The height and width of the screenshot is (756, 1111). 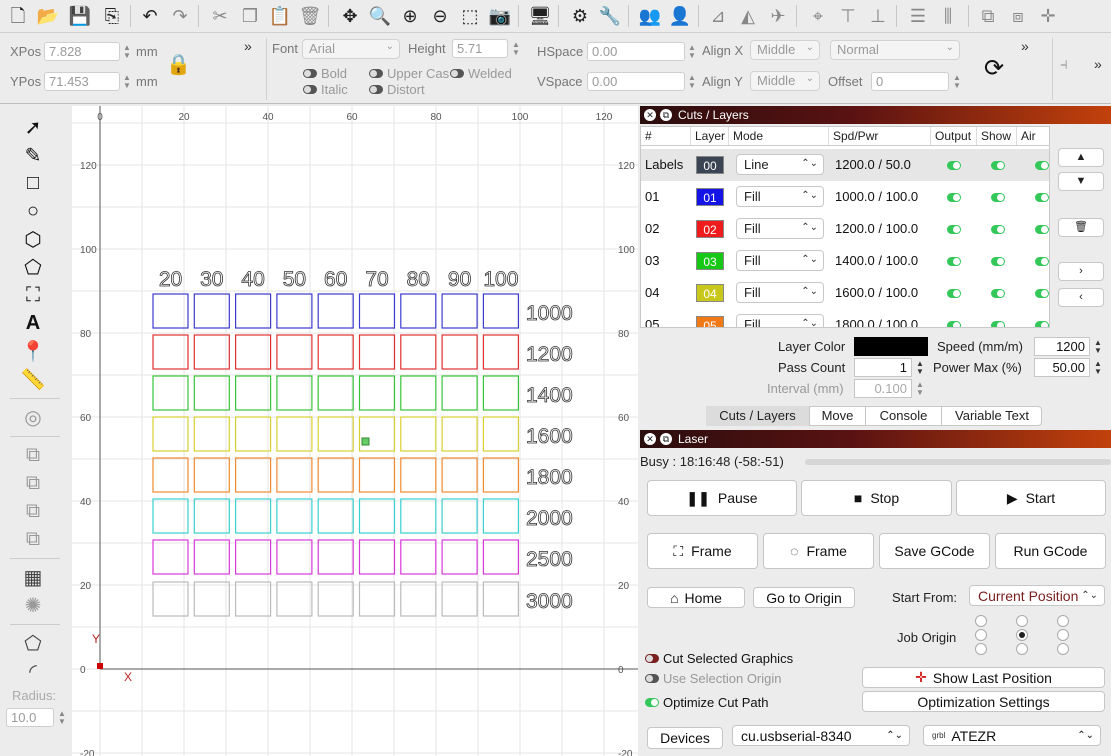 What do you see at coordinates (920, 388) in the screenshot?
I see `interval-stepper: ▲ ▼` at bounding box center [920, 388].